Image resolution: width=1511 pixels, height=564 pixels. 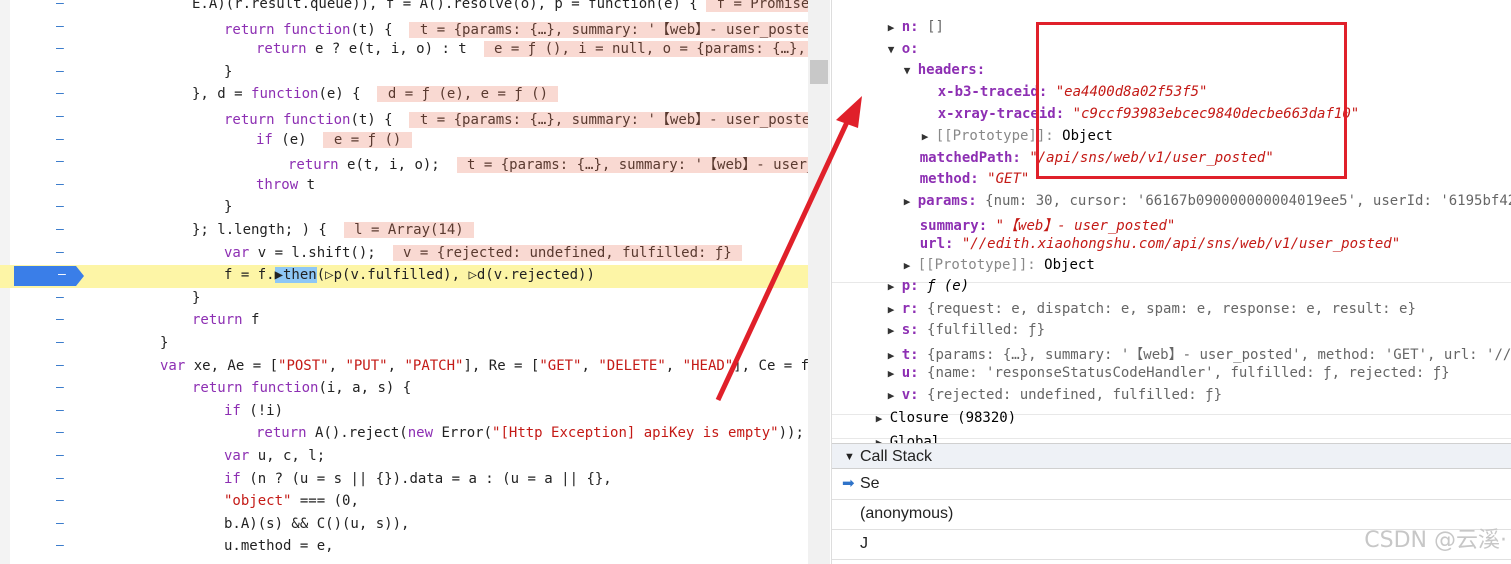 What do you see at coordinates (1435, 540) in the screenshot?
I see `watermark: CSDN @云溪·` at bounding box center [1435, 540].